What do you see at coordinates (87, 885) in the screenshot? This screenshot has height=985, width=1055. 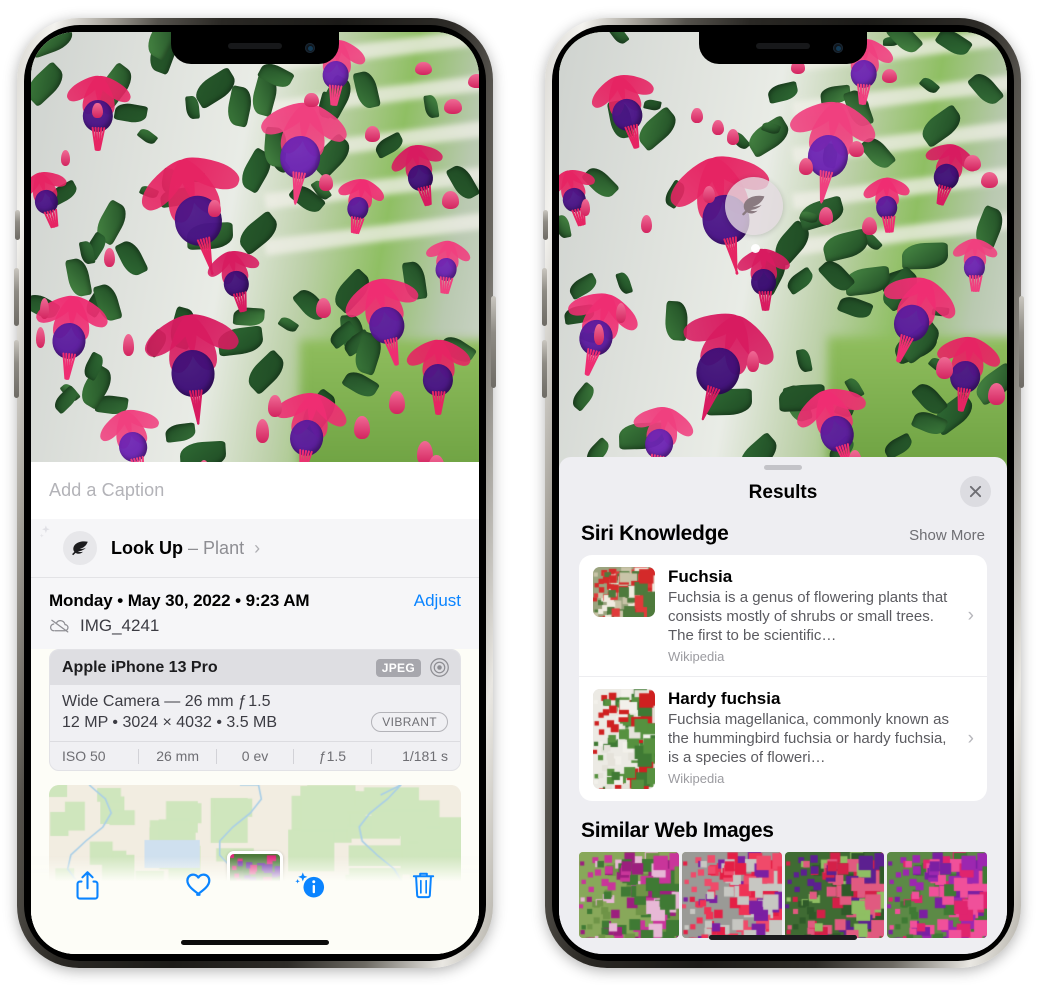 I see `share-button` at bounding box center [87, 885].